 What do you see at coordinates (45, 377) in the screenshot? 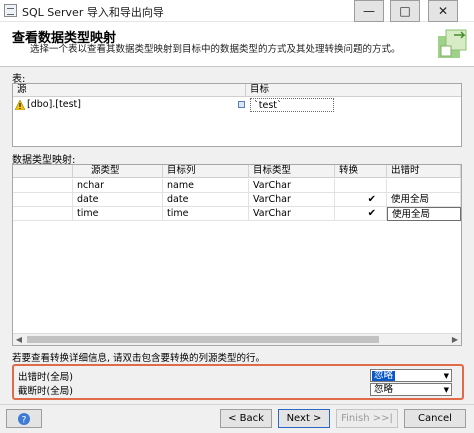
I see `on-error-global-label: 出错时(全局)` at bounding box center [45, 377].